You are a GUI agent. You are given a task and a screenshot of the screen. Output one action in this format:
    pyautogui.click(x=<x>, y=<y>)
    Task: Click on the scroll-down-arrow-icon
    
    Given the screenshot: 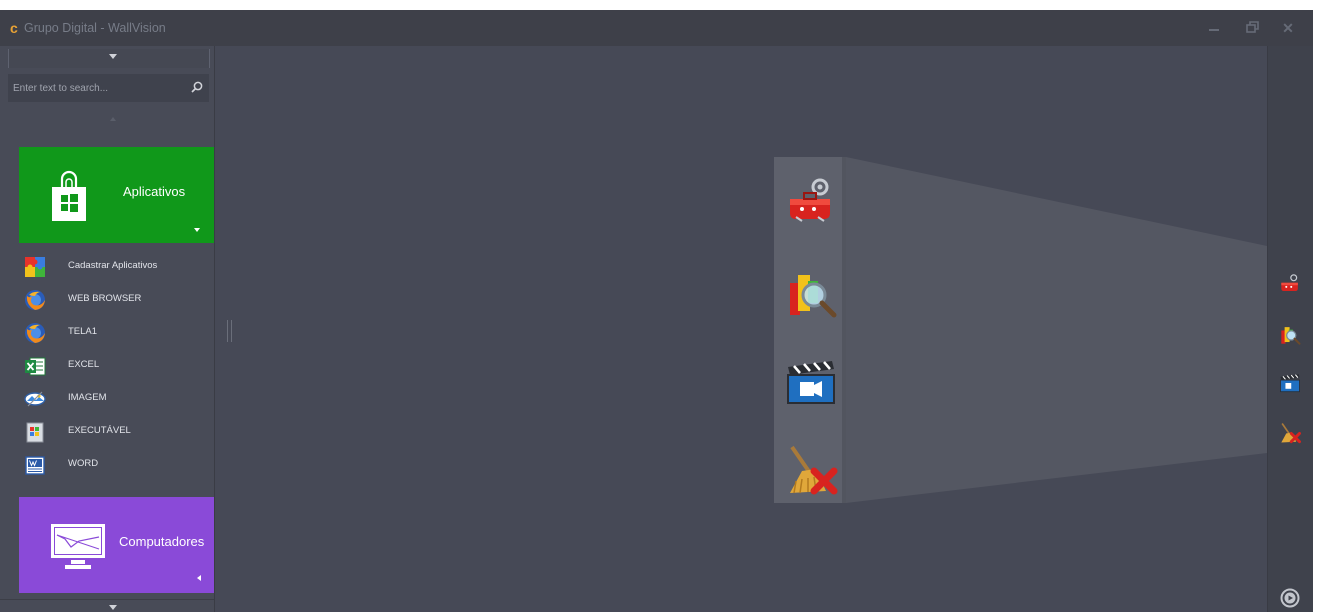 What is the action you would take?
    pyautogui.click(x=113, y=607)
    